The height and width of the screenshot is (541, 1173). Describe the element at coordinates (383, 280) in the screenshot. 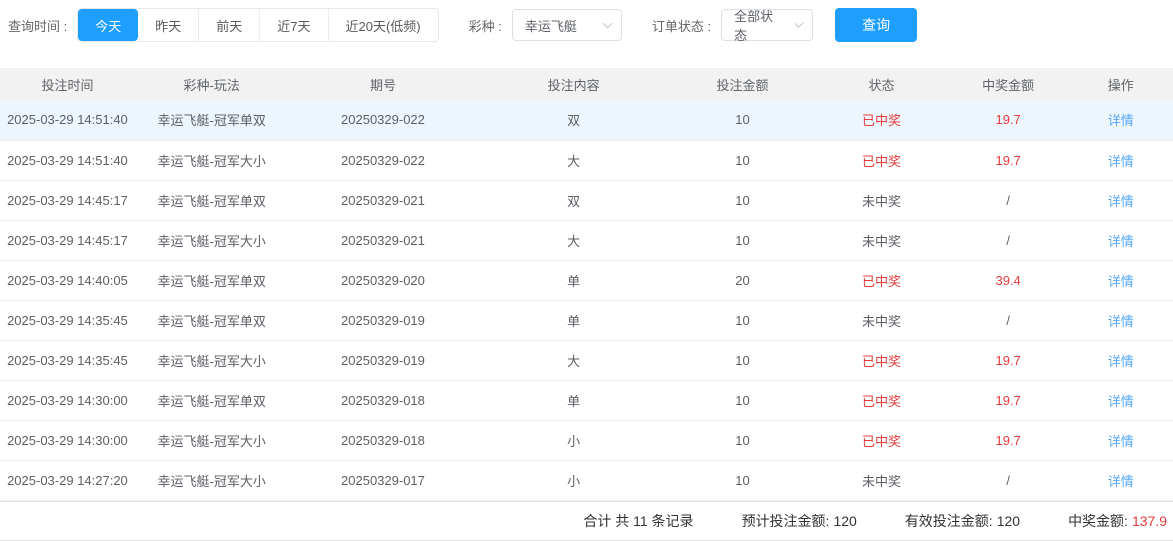

I see `cell-issue-number: 20250329-020` at that location.